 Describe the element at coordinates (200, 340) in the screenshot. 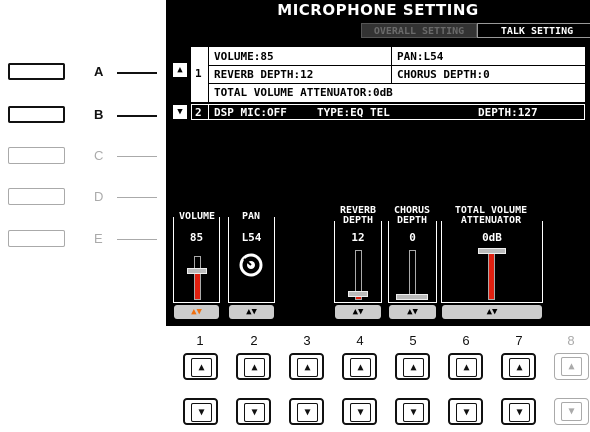

I see `column-number-1: 1` at that location.